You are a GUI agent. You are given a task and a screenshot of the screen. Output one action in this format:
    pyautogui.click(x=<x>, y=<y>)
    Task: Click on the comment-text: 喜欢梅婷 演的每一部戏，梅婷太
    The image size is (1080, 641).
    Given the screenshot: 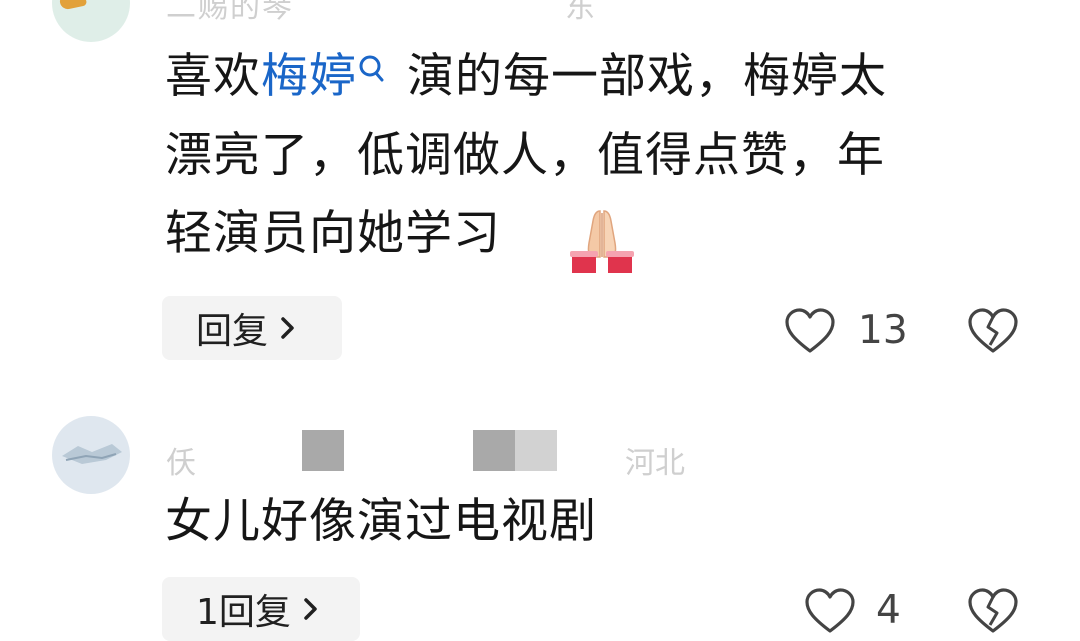 What is the action you would take?
    pyautogui.click(x=526, y=77)
    